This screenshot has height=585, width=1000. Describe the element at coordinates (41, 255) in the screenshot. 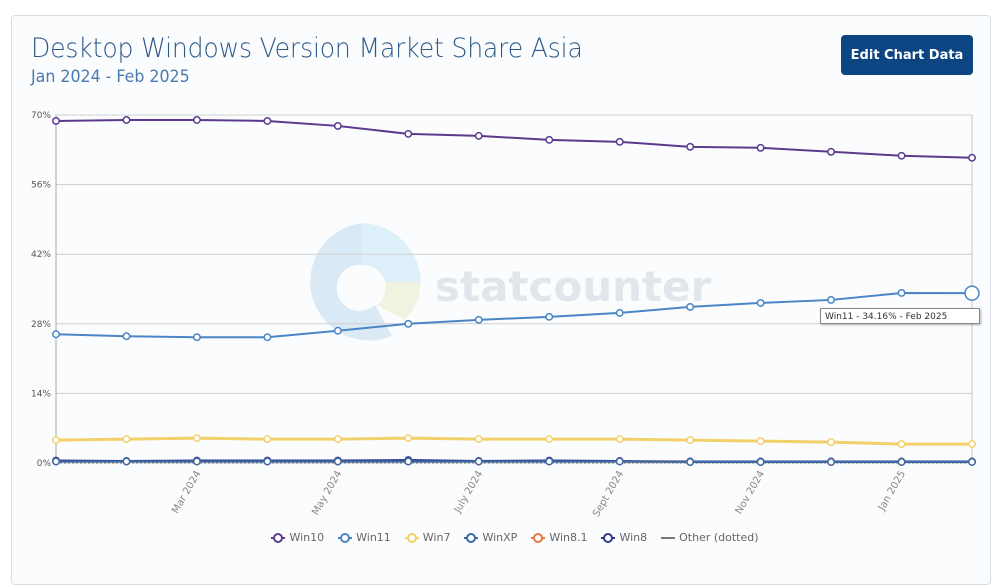

I see `y-tick-label: 42%` at that location.